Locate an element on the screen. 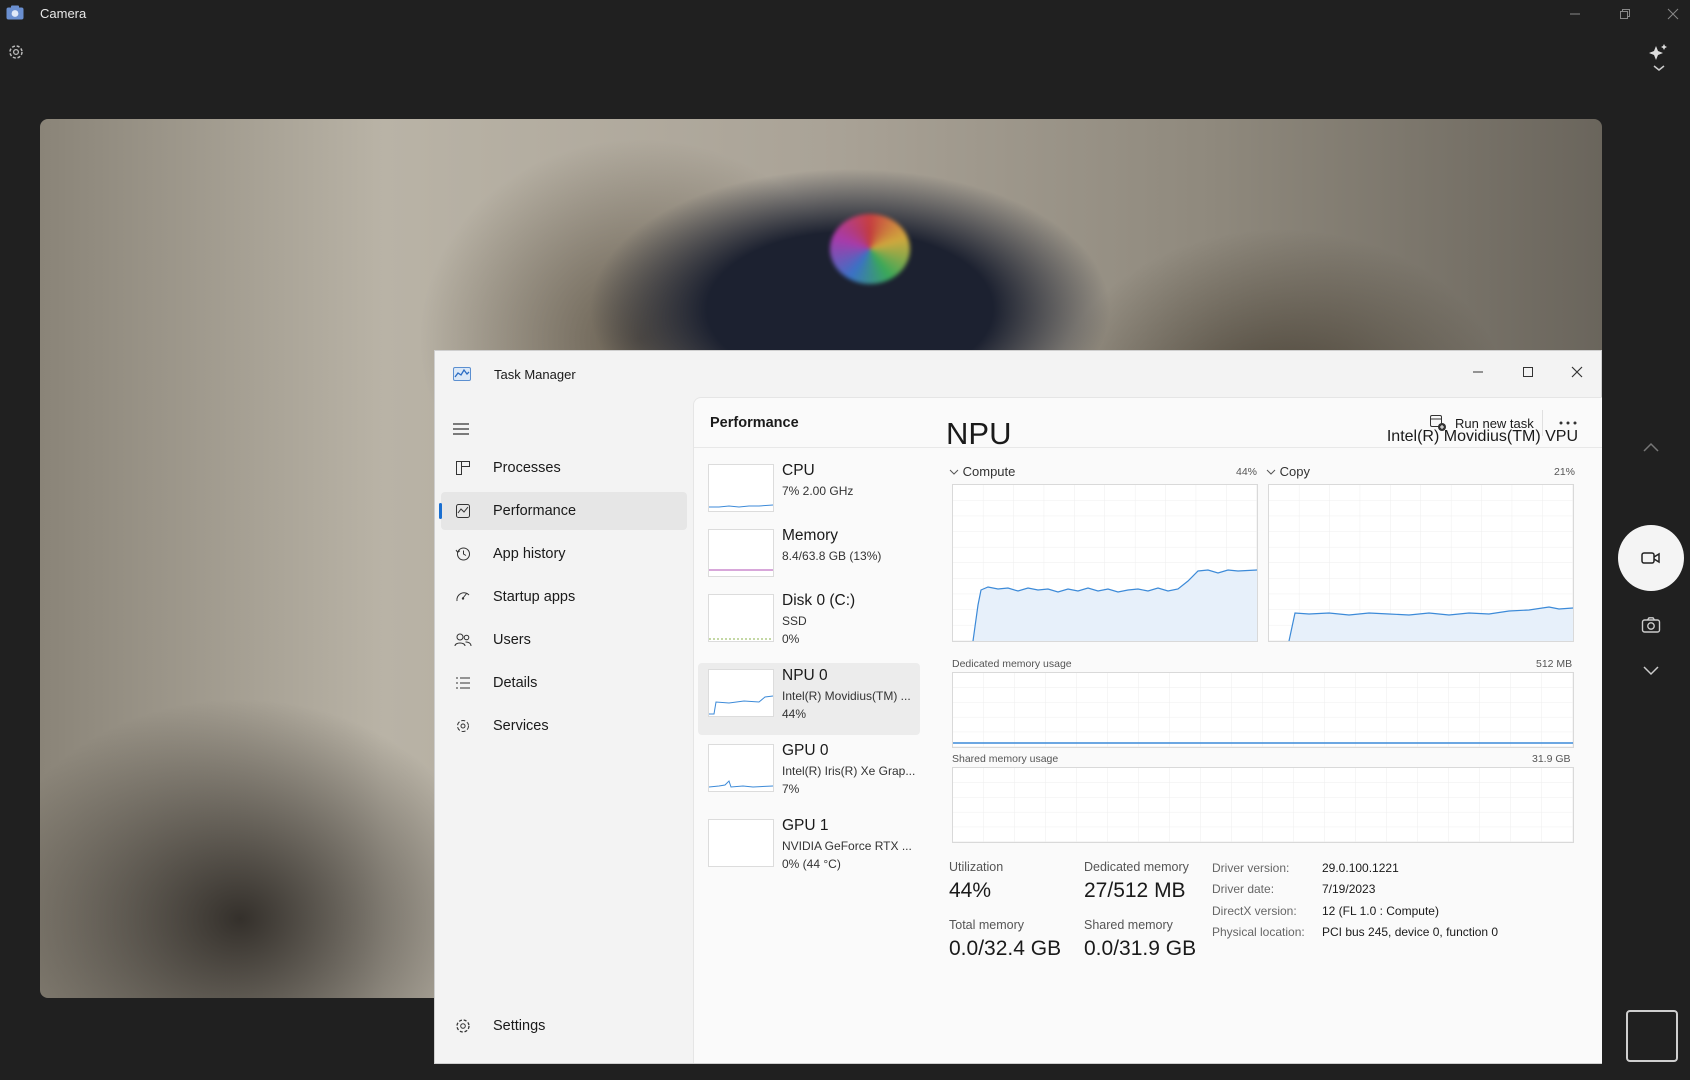 The height and width of the screenshot is (1080, 1690). tm-maximize-button is located at coordinates (1528, 372).